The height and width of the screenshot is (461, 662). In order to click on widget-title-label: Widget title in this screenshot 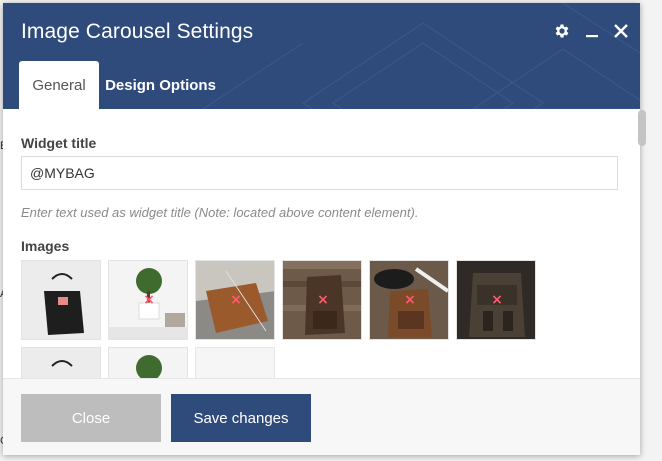, I will do `click(59, 143)`.